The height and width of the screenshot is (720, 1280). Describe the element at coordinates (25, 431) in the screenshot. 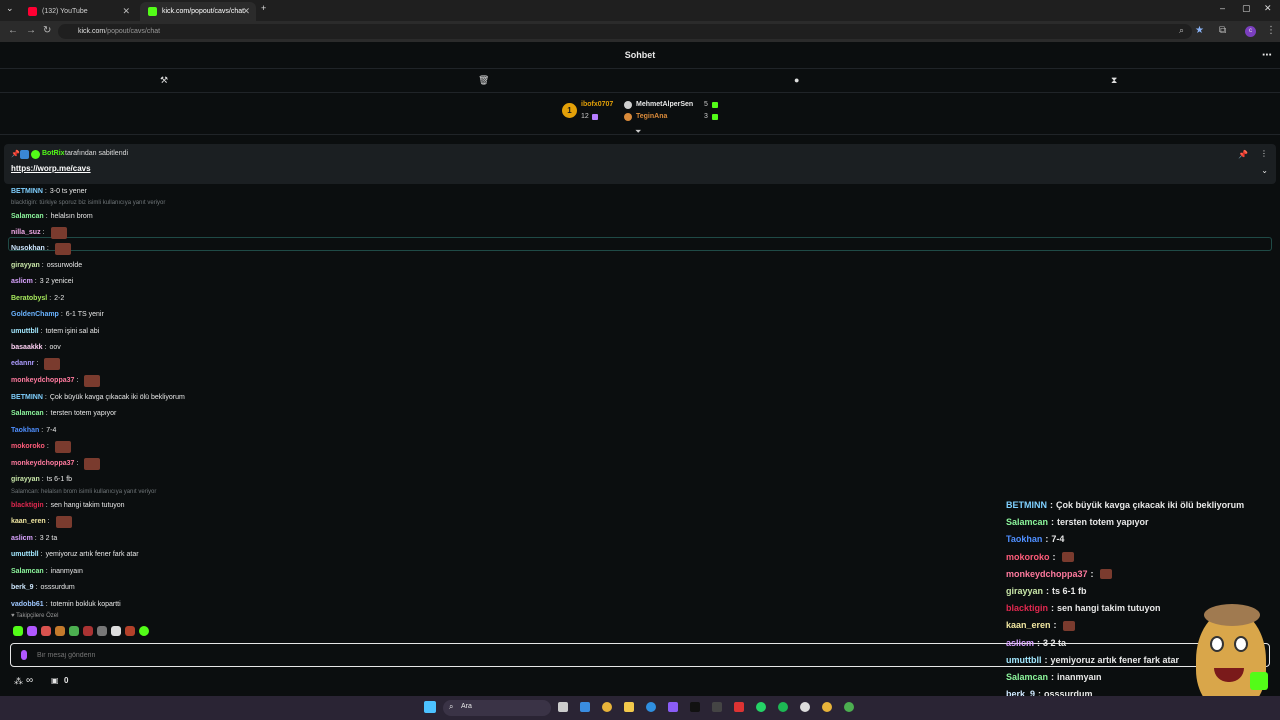

I see `chat-username: Taokhan` at that location.